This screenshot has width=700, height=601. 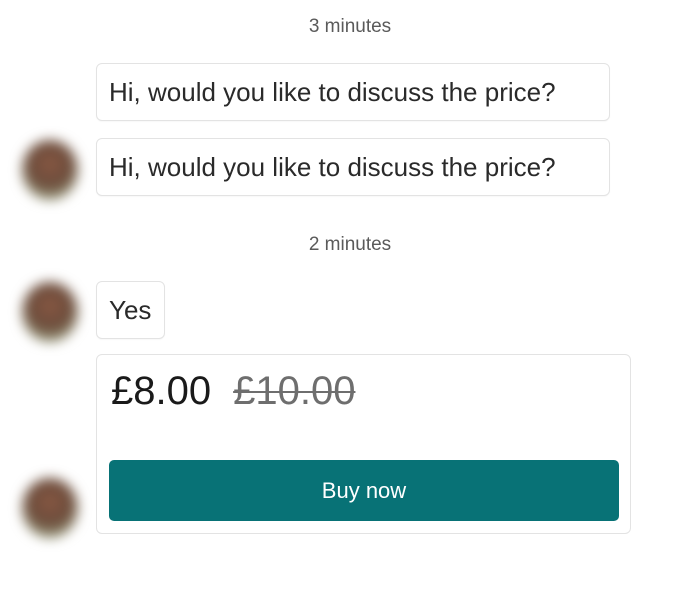 I want to click on timestamp-2-minutes: 2 minutes, so click(x=350, y=244).